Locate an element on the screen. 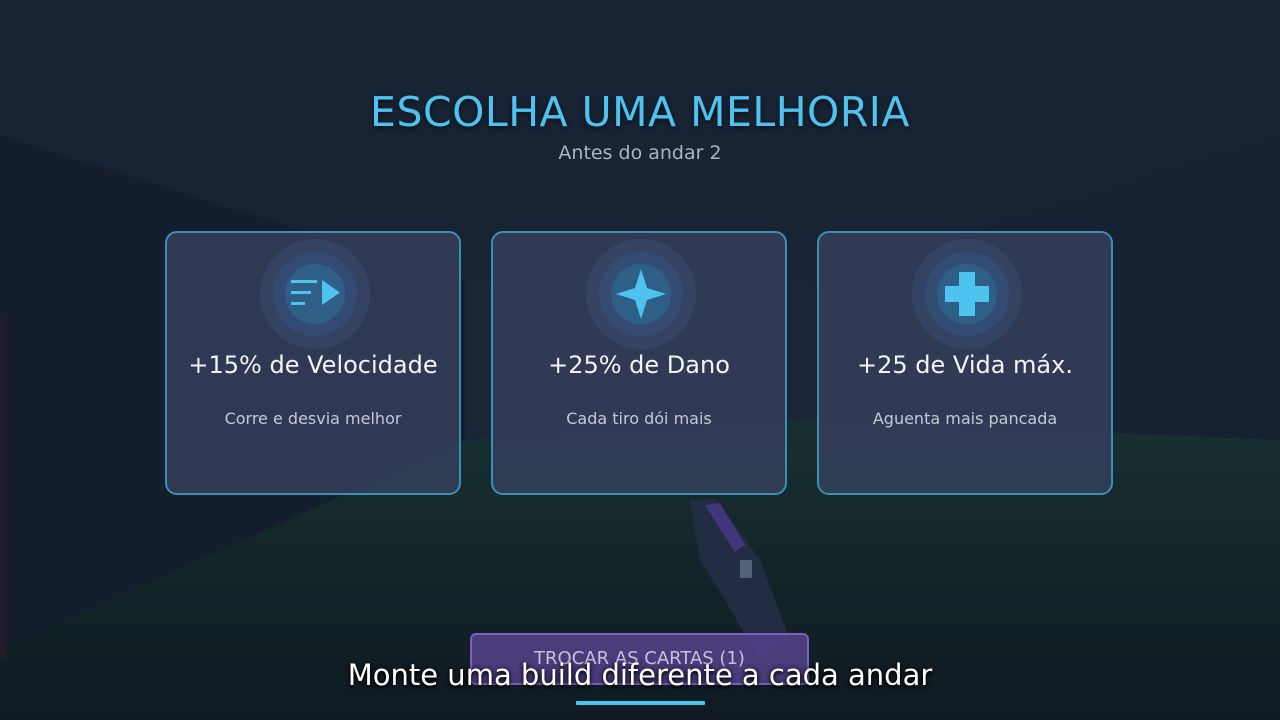  card-description: Aguenta mais pancada is located at coordinates (965, 418).